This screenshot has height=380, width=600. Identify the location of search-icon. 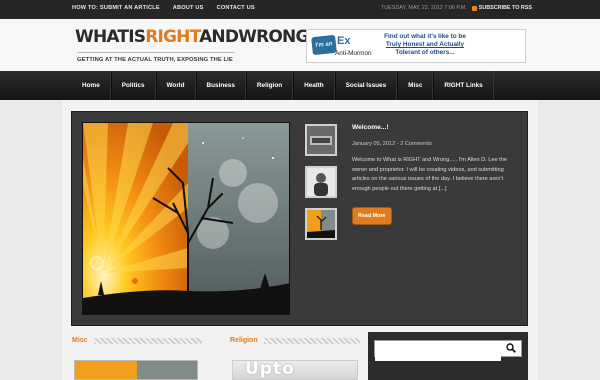
(511, 348).